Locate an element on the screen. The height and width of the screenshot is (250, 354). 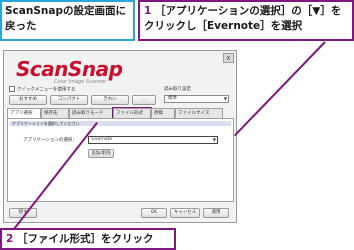
info-bar: アプリケーションを選択してください is located at coordinates (120, 123).